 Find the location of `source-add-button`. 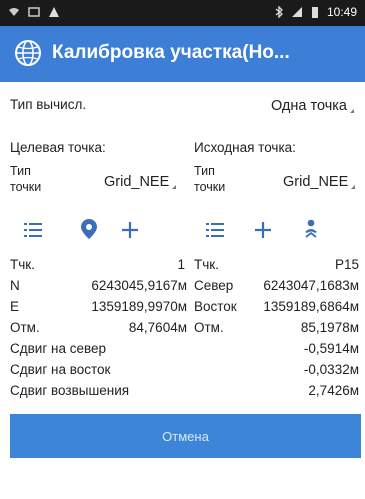

source-add-button is located at coordinates (263, 230).